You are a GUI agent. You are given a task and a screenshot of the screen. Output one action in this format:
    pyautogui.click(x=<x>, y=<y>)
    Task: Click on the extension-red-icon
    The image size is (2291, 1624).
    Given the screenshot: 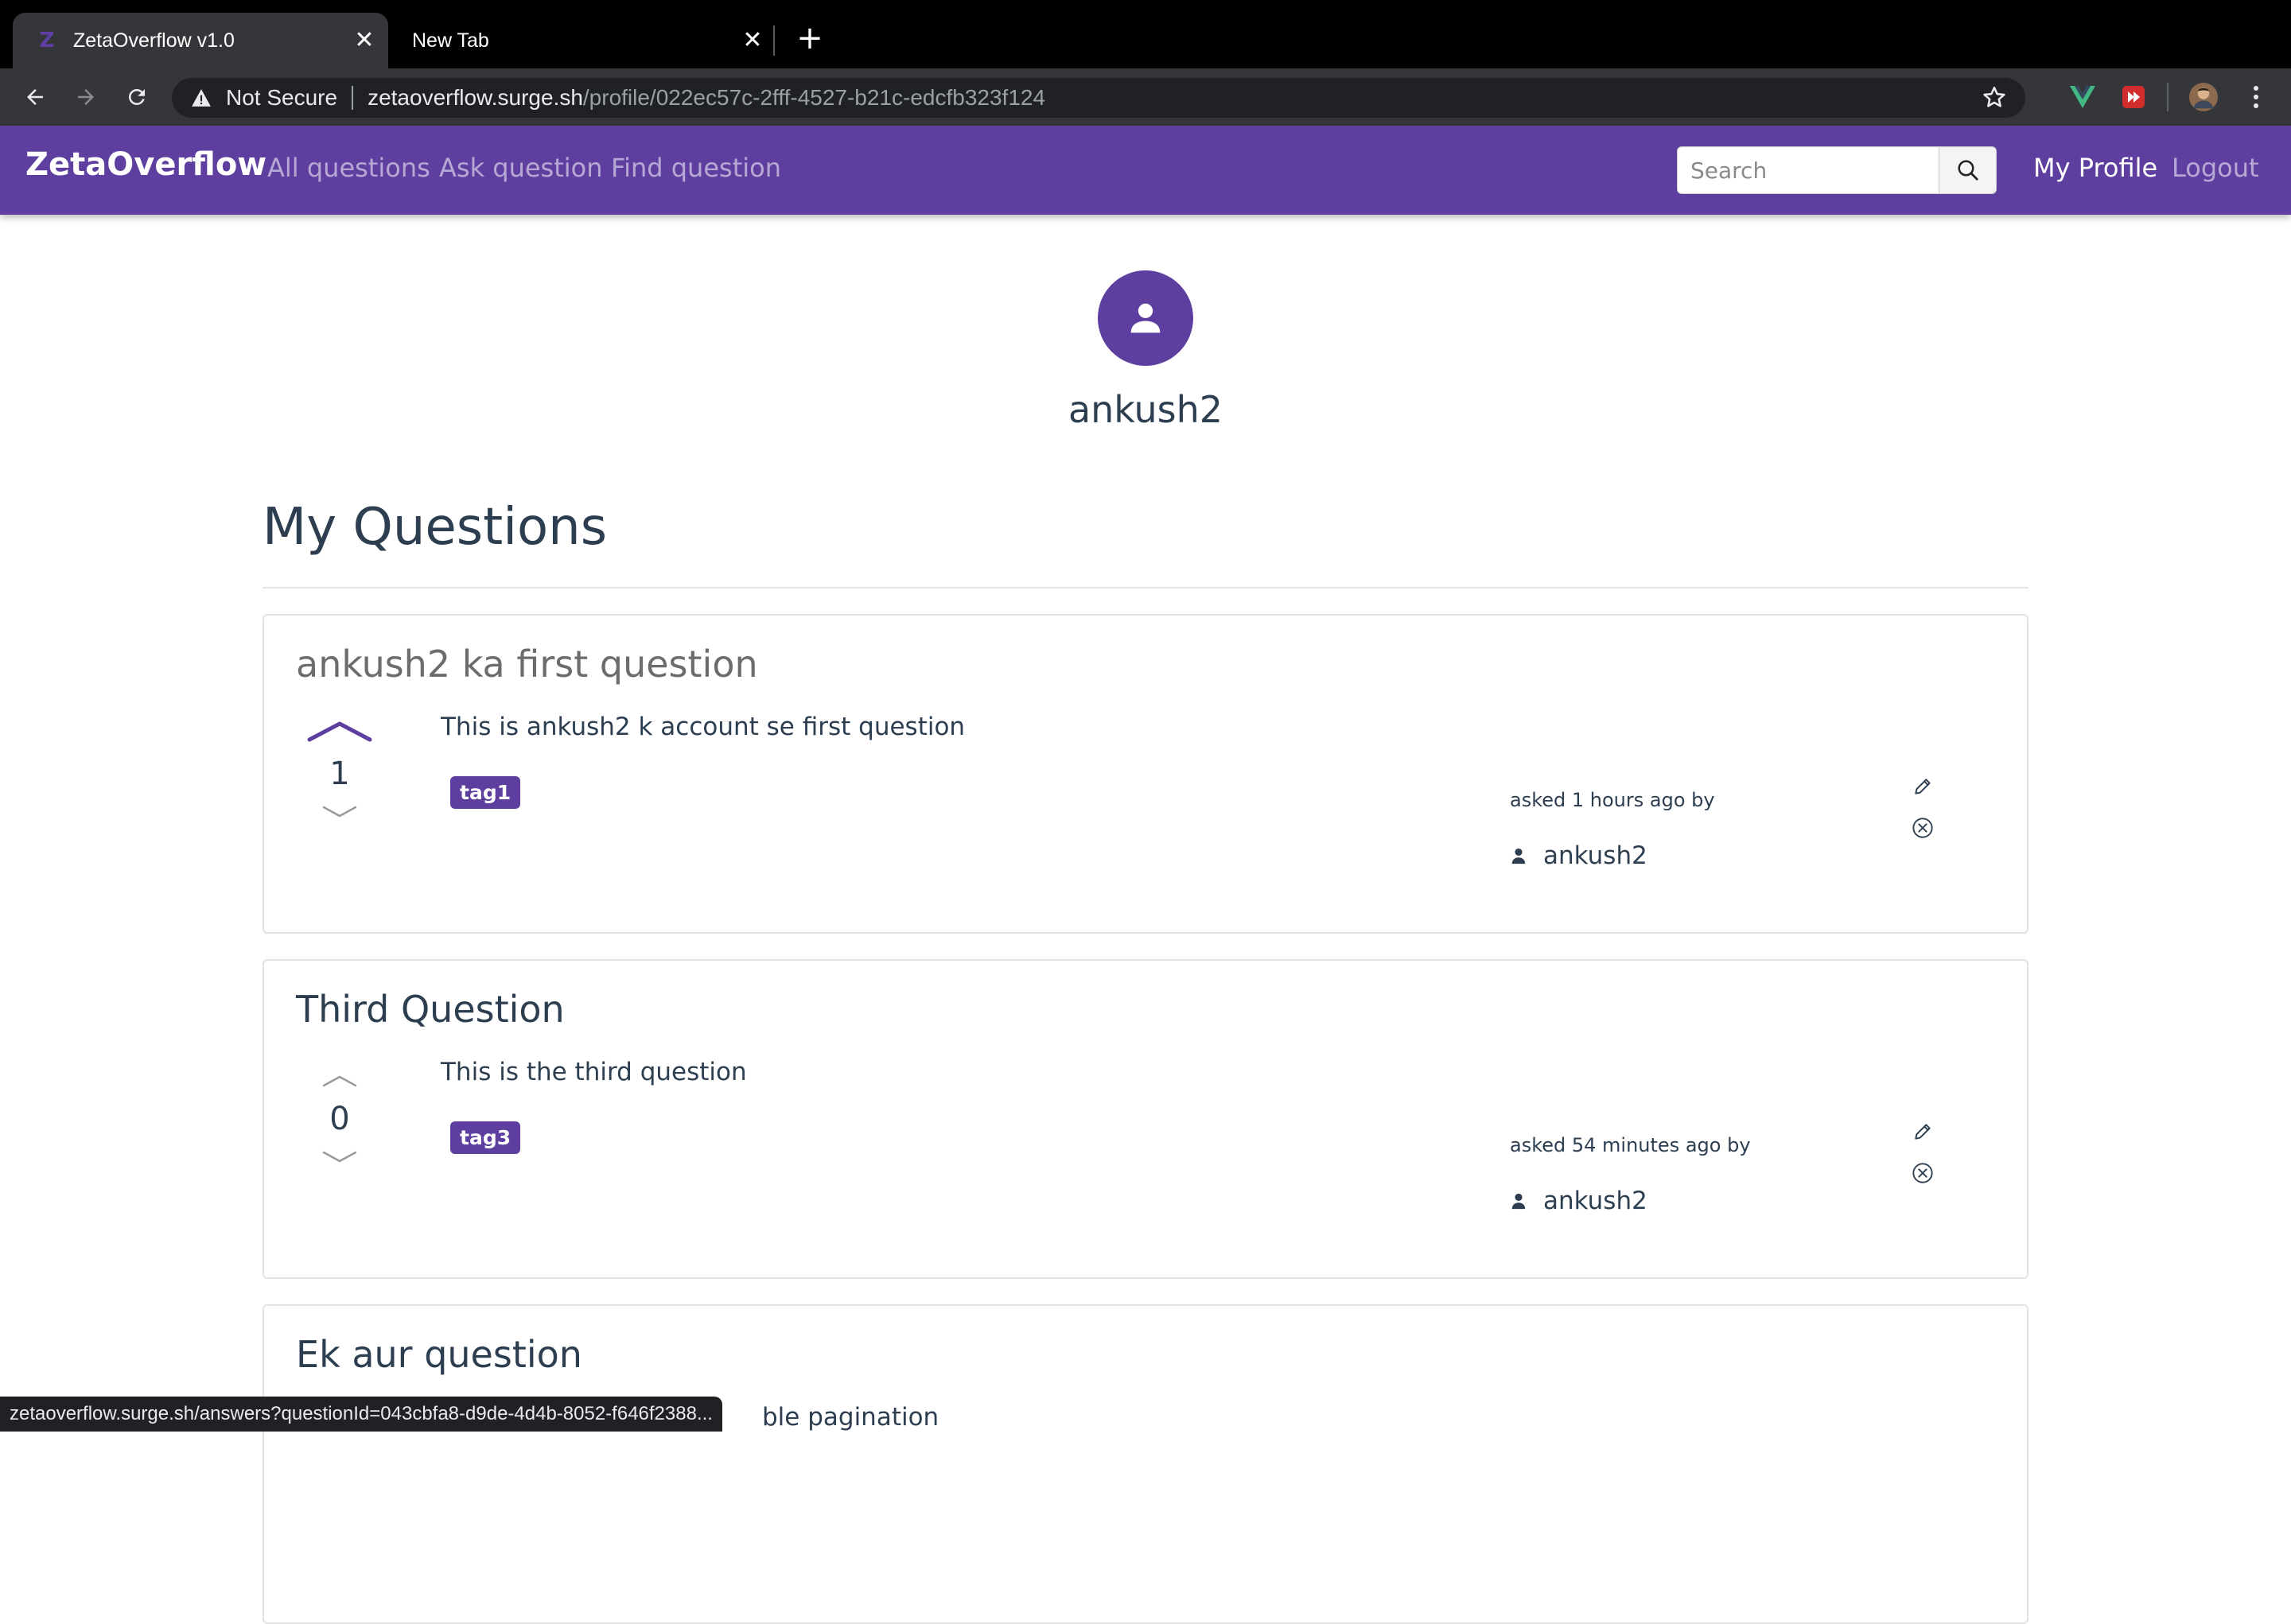 What is the action you would take?
    pyautogui.click(x=2133, y=97)
    